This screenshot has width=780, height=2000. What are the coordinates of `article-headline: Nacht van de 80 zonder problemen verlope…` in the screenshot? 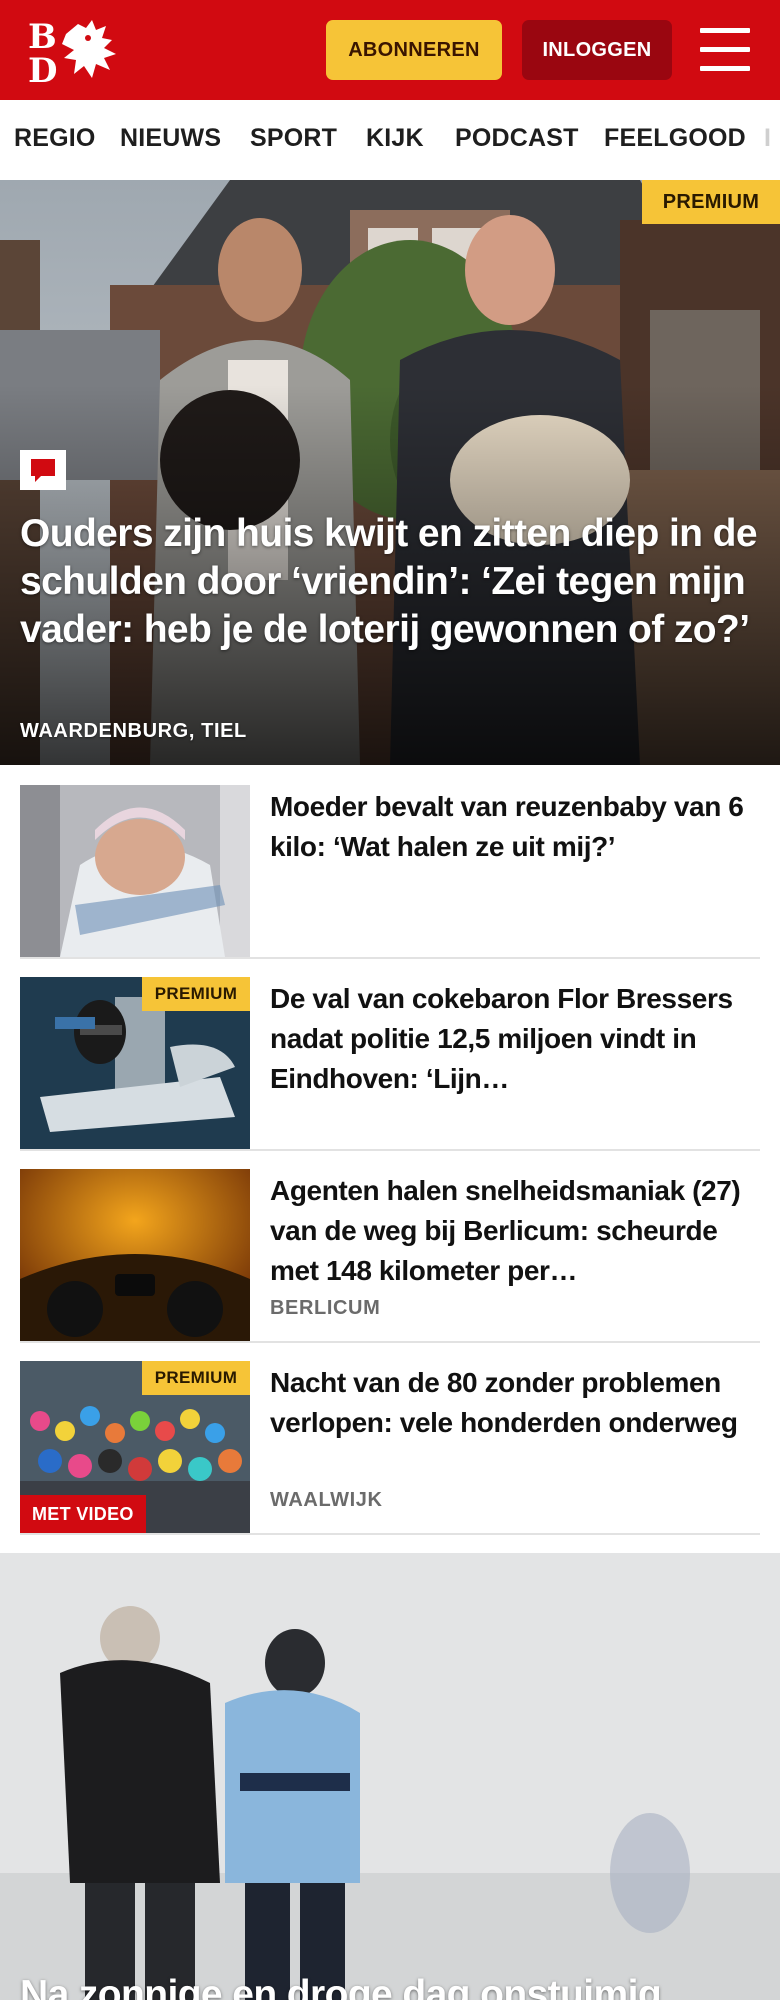 It's located at (515, 1403).